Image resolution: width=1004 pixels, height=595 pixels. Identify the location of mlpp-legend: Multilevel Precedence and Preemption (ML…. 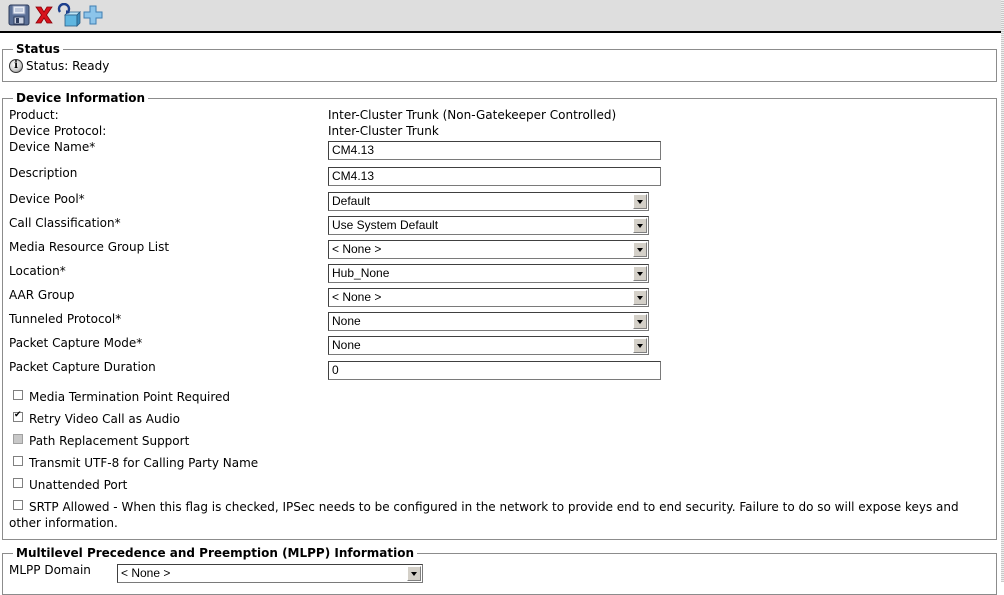
(215, 553).